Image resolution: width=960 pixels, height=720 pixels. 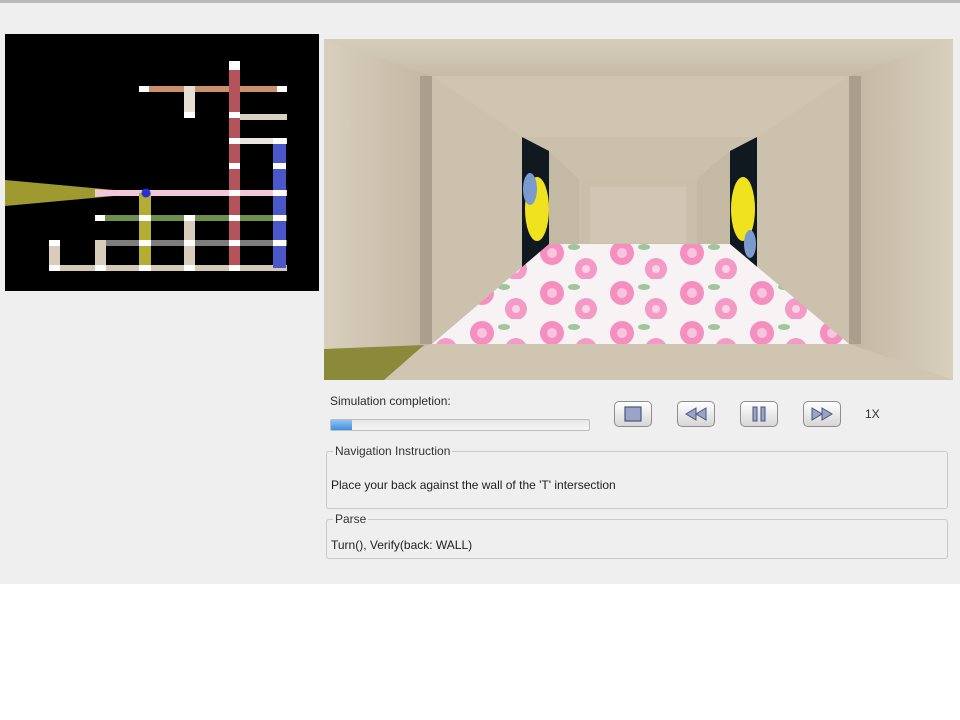 What do you see at coordinates (191, 193) in the screenshot?
I see `corridor-pink` at bounding box center [191, 193].